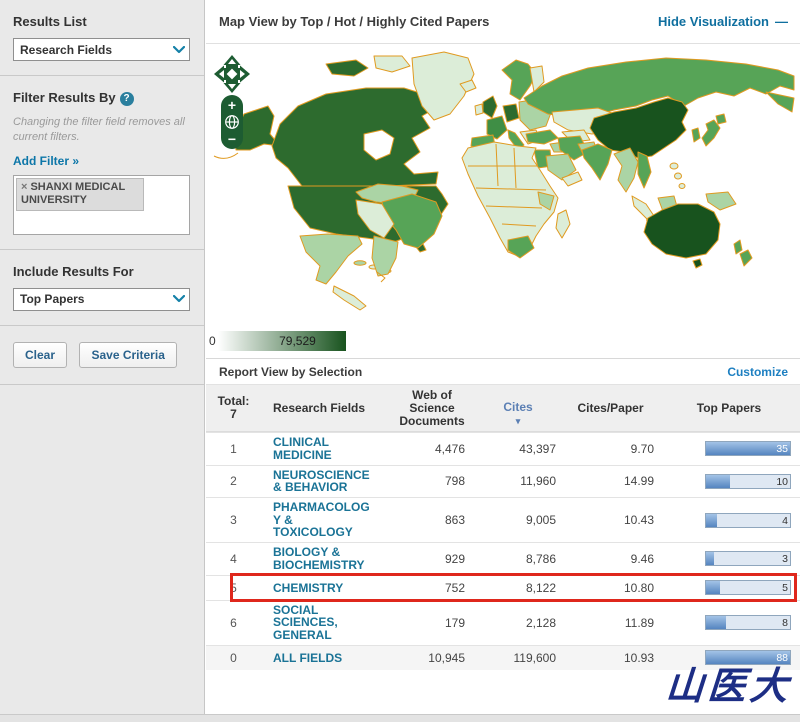  Describe the element at coordinates (233, 448) in the screenshot. I see `row-rank: 1` at that location.